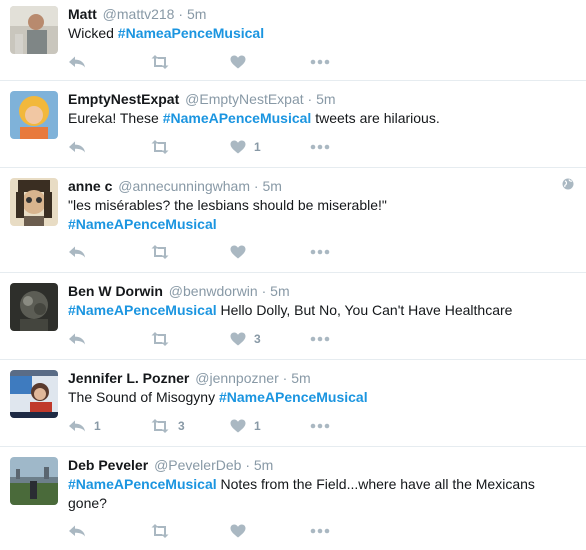 The height and width of the screenshot is (550, 586). Describe the element at coordinates (270, 339) in the screenshot. I see `like-button: 3` at that location.